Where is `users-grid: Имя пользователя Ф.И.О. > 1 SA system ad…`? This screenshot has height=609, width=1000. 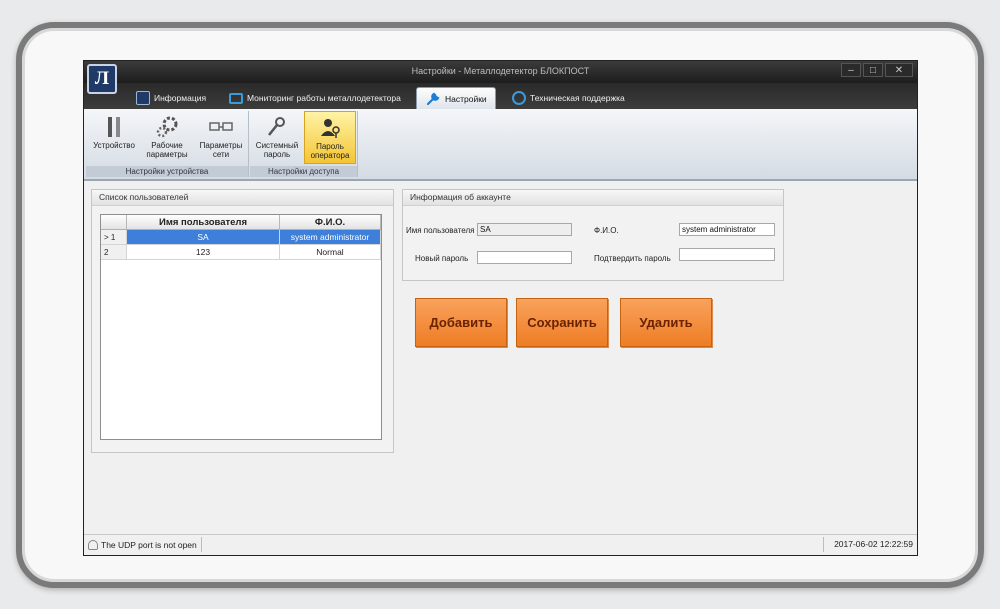
users-grid: Имя пользователя Ф.И.О. > 1 SA system ad… is located at coordinates (241, 327).